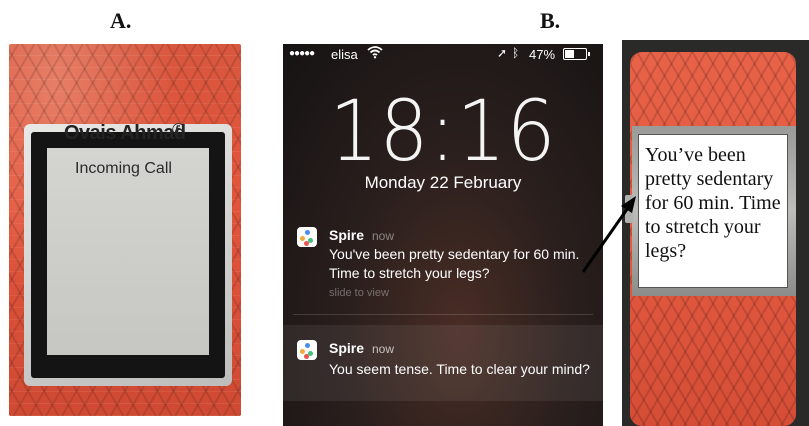 Image resolution: width=809 pixels, height=426 pixels. Describe the element at coordinates (359, 293) in the screenshot. I see `slide-to-view-hint: slide to view` at that location.